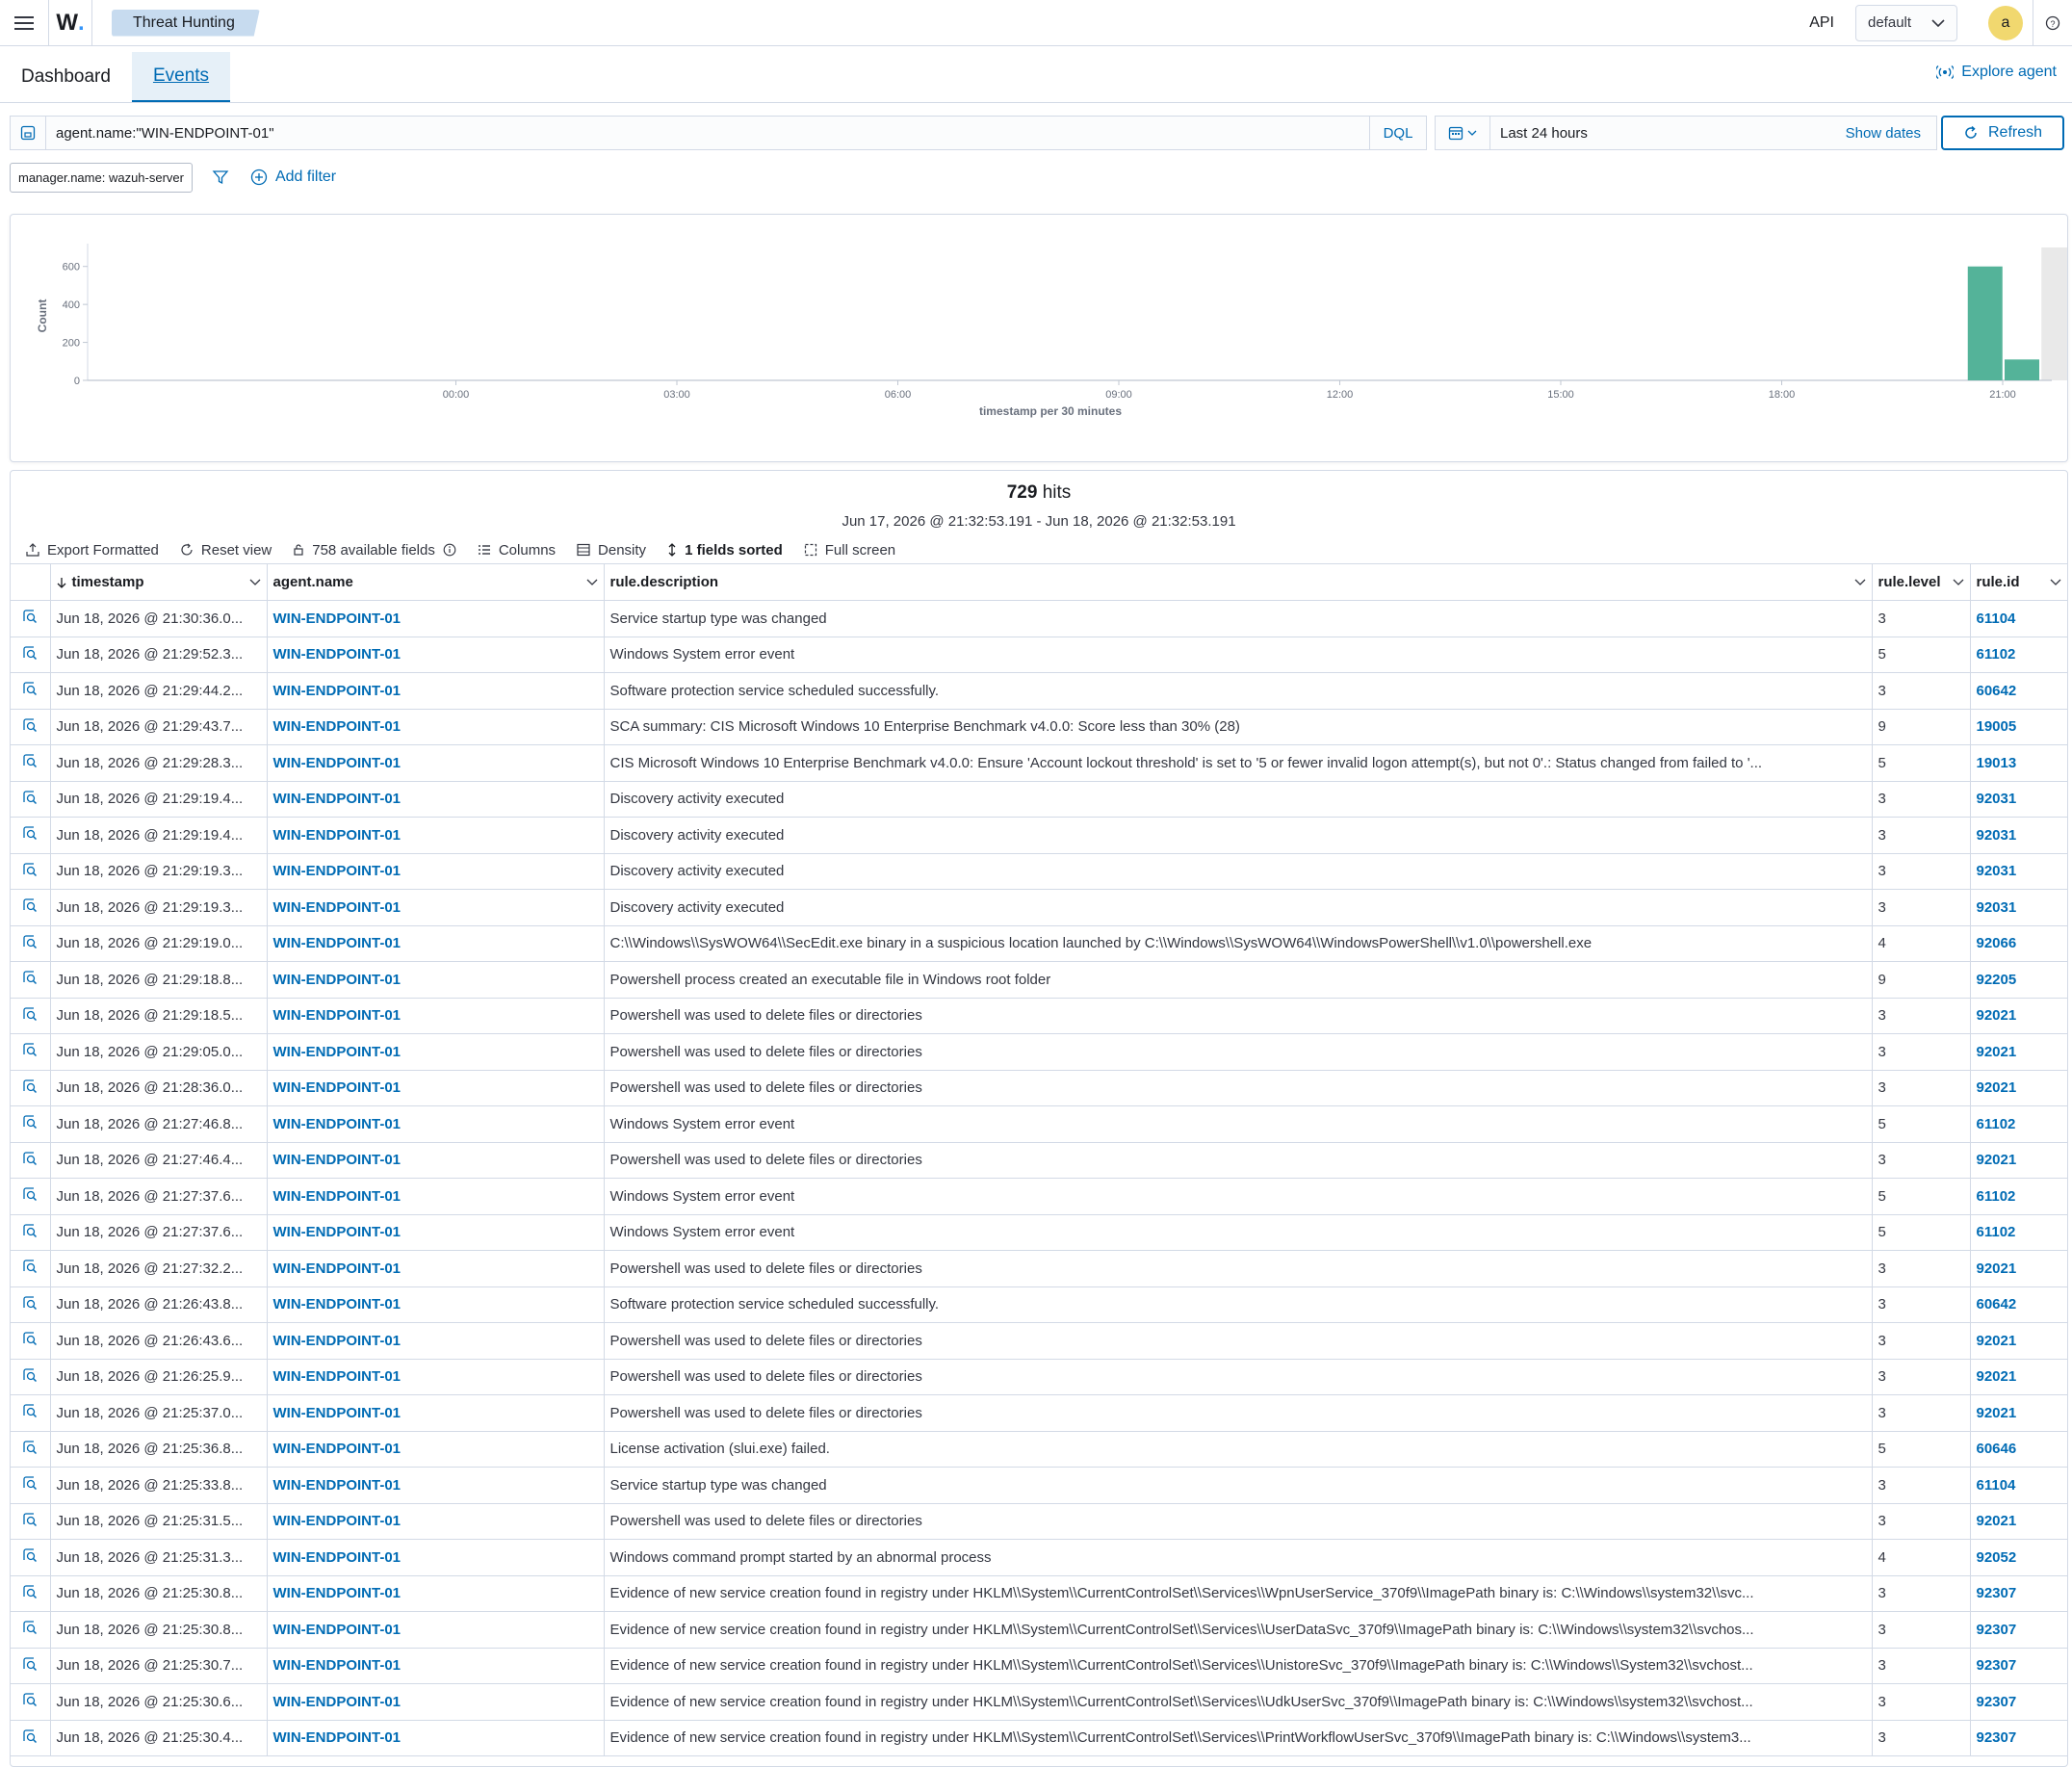  I want to click on tab-events: Events, so click(181, 77).